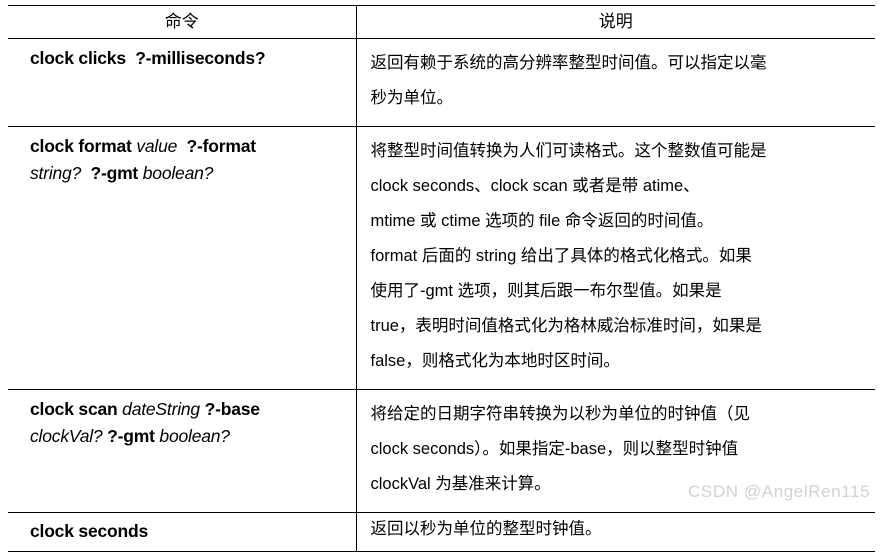  I want to click on description-line: clock seconds、clock scan 或者是带 atime、, so click(535, 186).